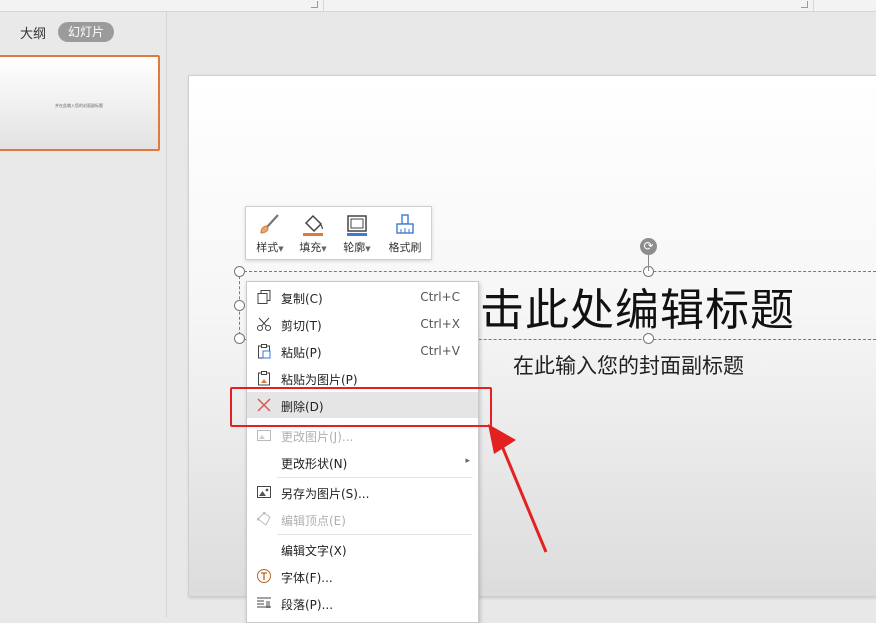  Describe the element at coordinates (264, 297) in the screenshot. I see `copy-icon` at that location.